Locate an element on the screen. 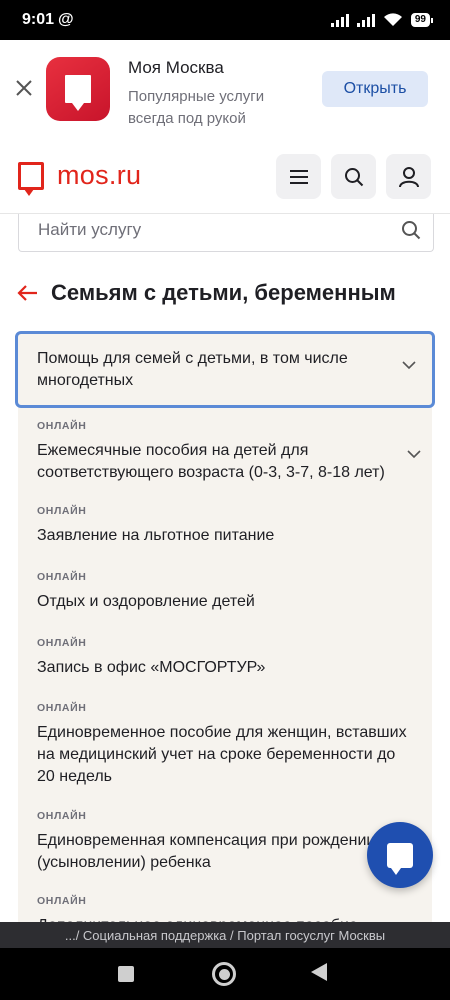 Image resolution: width=450 pixels, height=1000 pixels. home-icon is located at coordinates (224, 974).